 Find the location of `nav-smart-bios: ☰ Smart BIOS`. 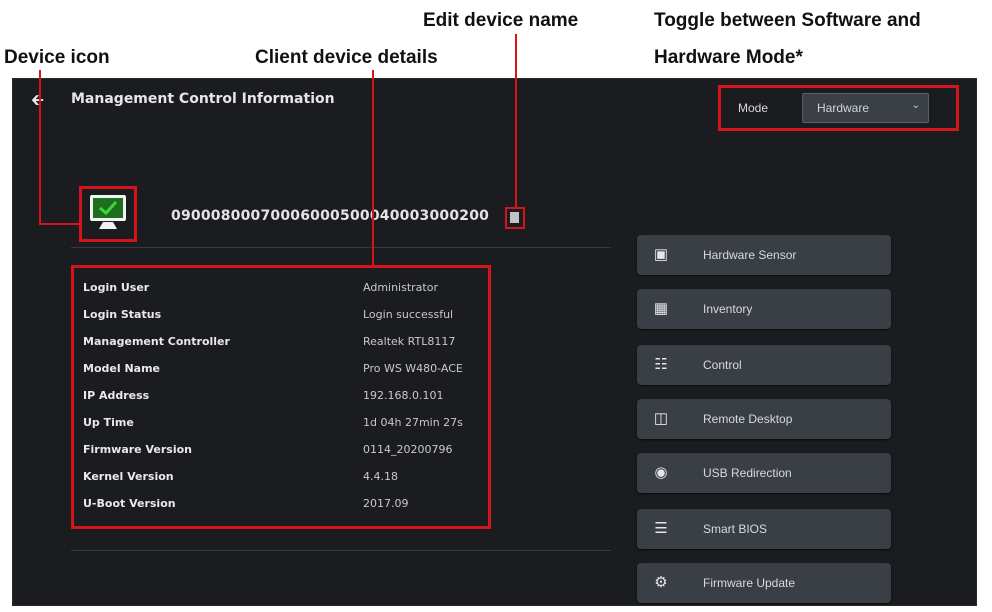

nav-smart-bios: ☰ Smart BIOS is located at coordinates (764, 529).